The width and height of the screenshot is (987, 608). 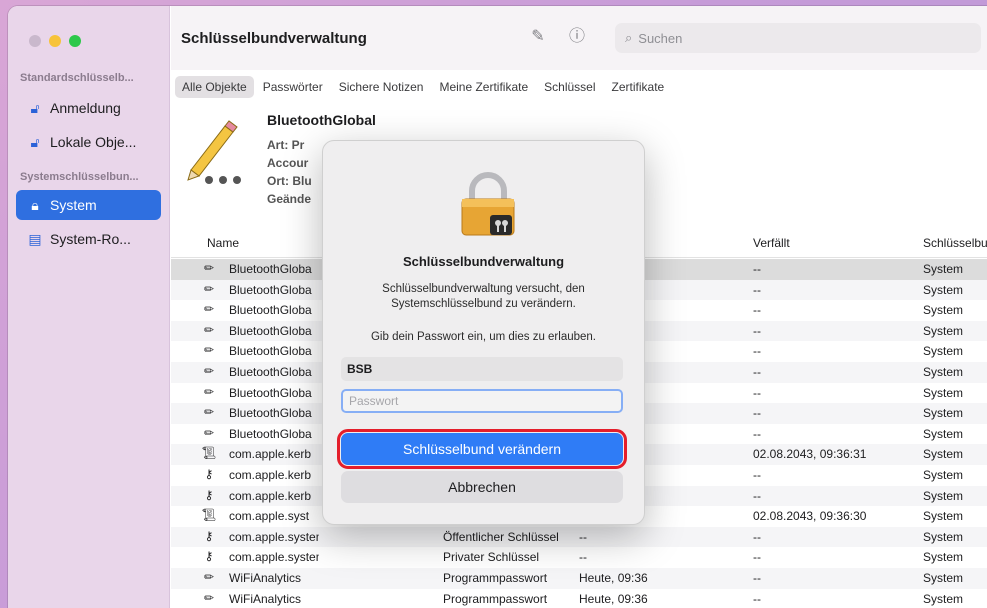 I want to click on row-kind: Programmpasswort, so click(x=495, y=598).